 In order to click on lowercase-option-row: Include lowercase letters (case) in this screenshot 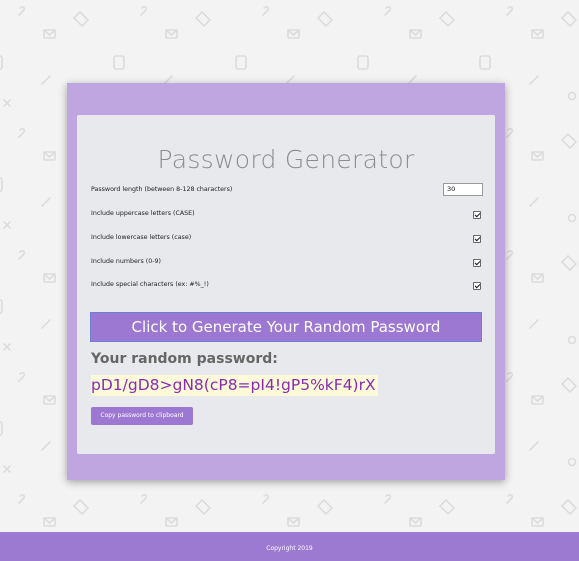, I will do `click(287, 240)`.